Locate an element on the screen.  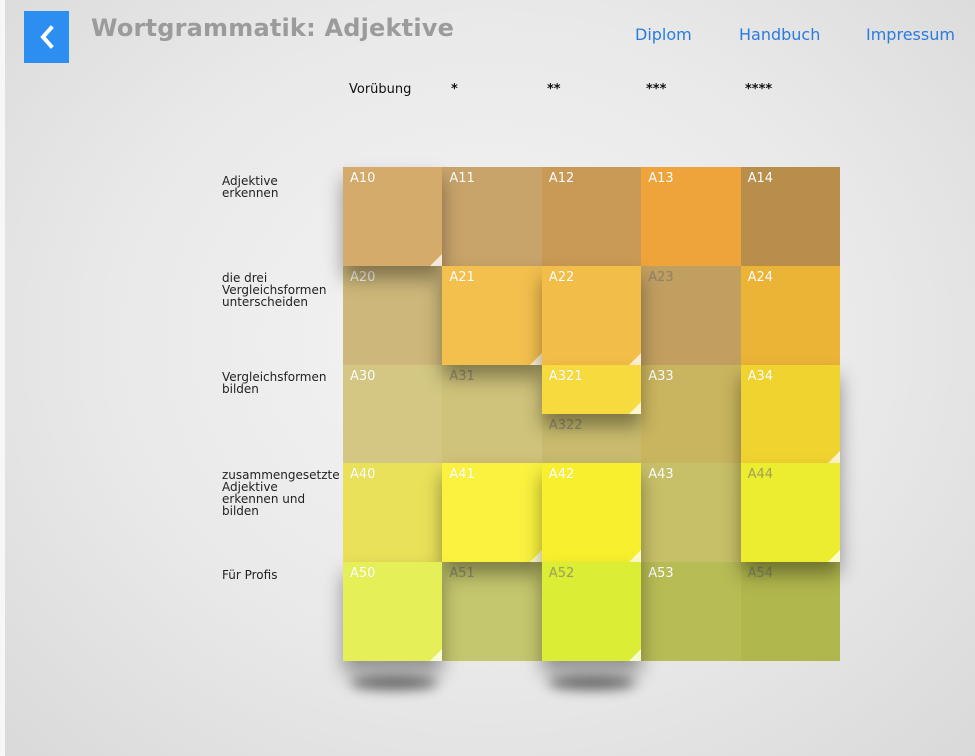
tile-code: A34 is located at coordinates (760, 376).